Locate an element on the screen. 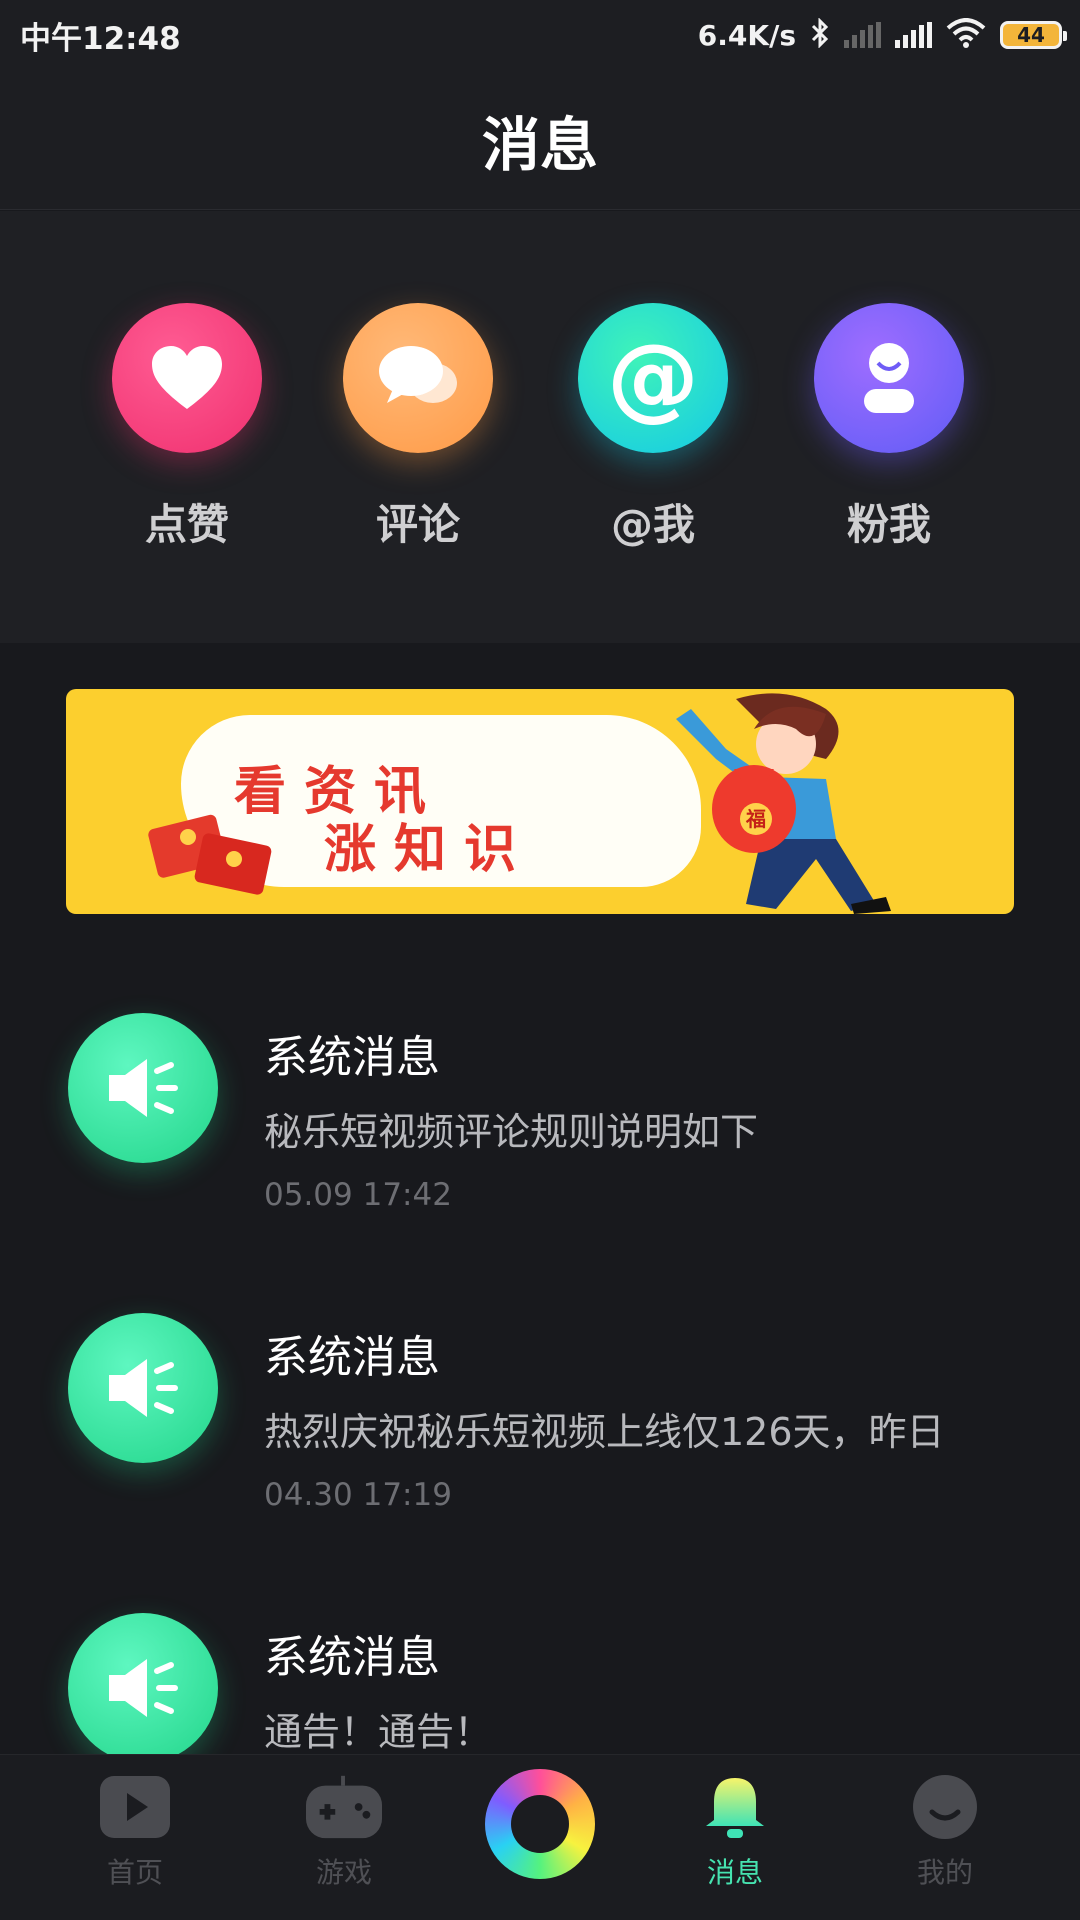 The image size is (1080, 1920). banner-headline-2: 涨知识 is located at coordinates (429, 850).